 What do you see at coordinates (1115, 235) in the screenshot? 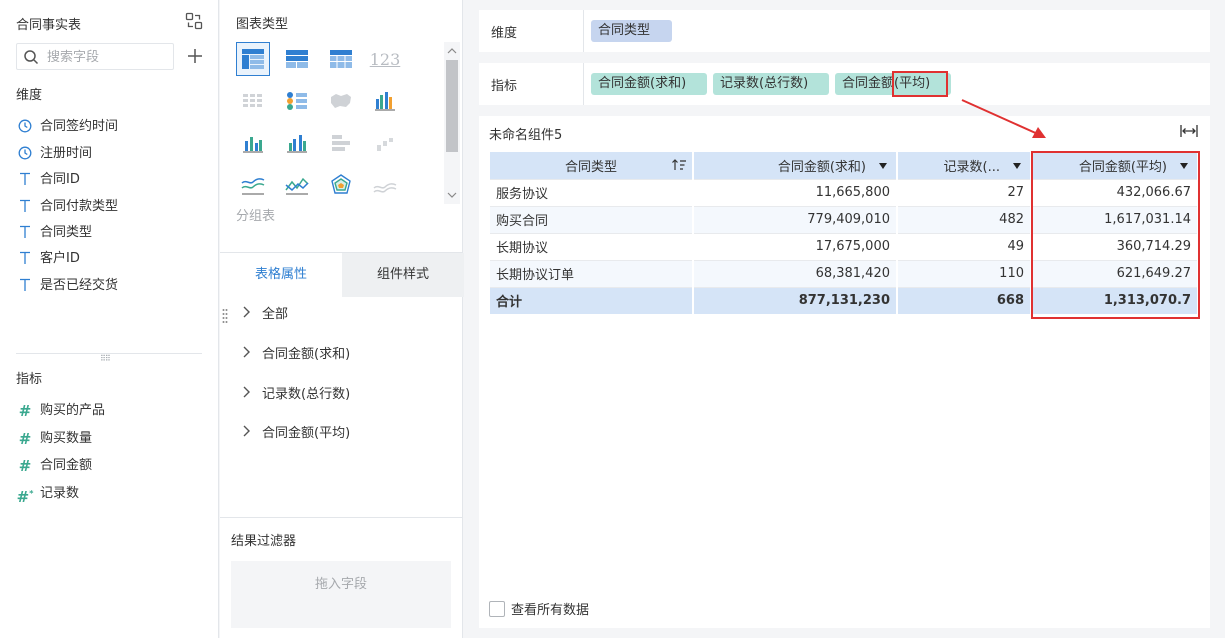
I see `column-highlight-box` at bounding box center [1115, 235].